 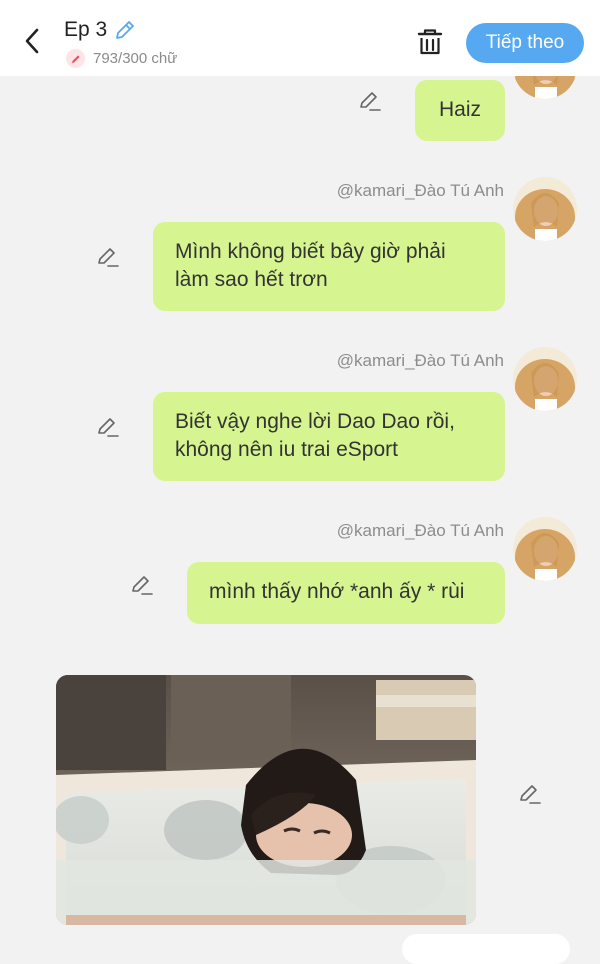 I want to click on back-button, so click(x=32, y=41).